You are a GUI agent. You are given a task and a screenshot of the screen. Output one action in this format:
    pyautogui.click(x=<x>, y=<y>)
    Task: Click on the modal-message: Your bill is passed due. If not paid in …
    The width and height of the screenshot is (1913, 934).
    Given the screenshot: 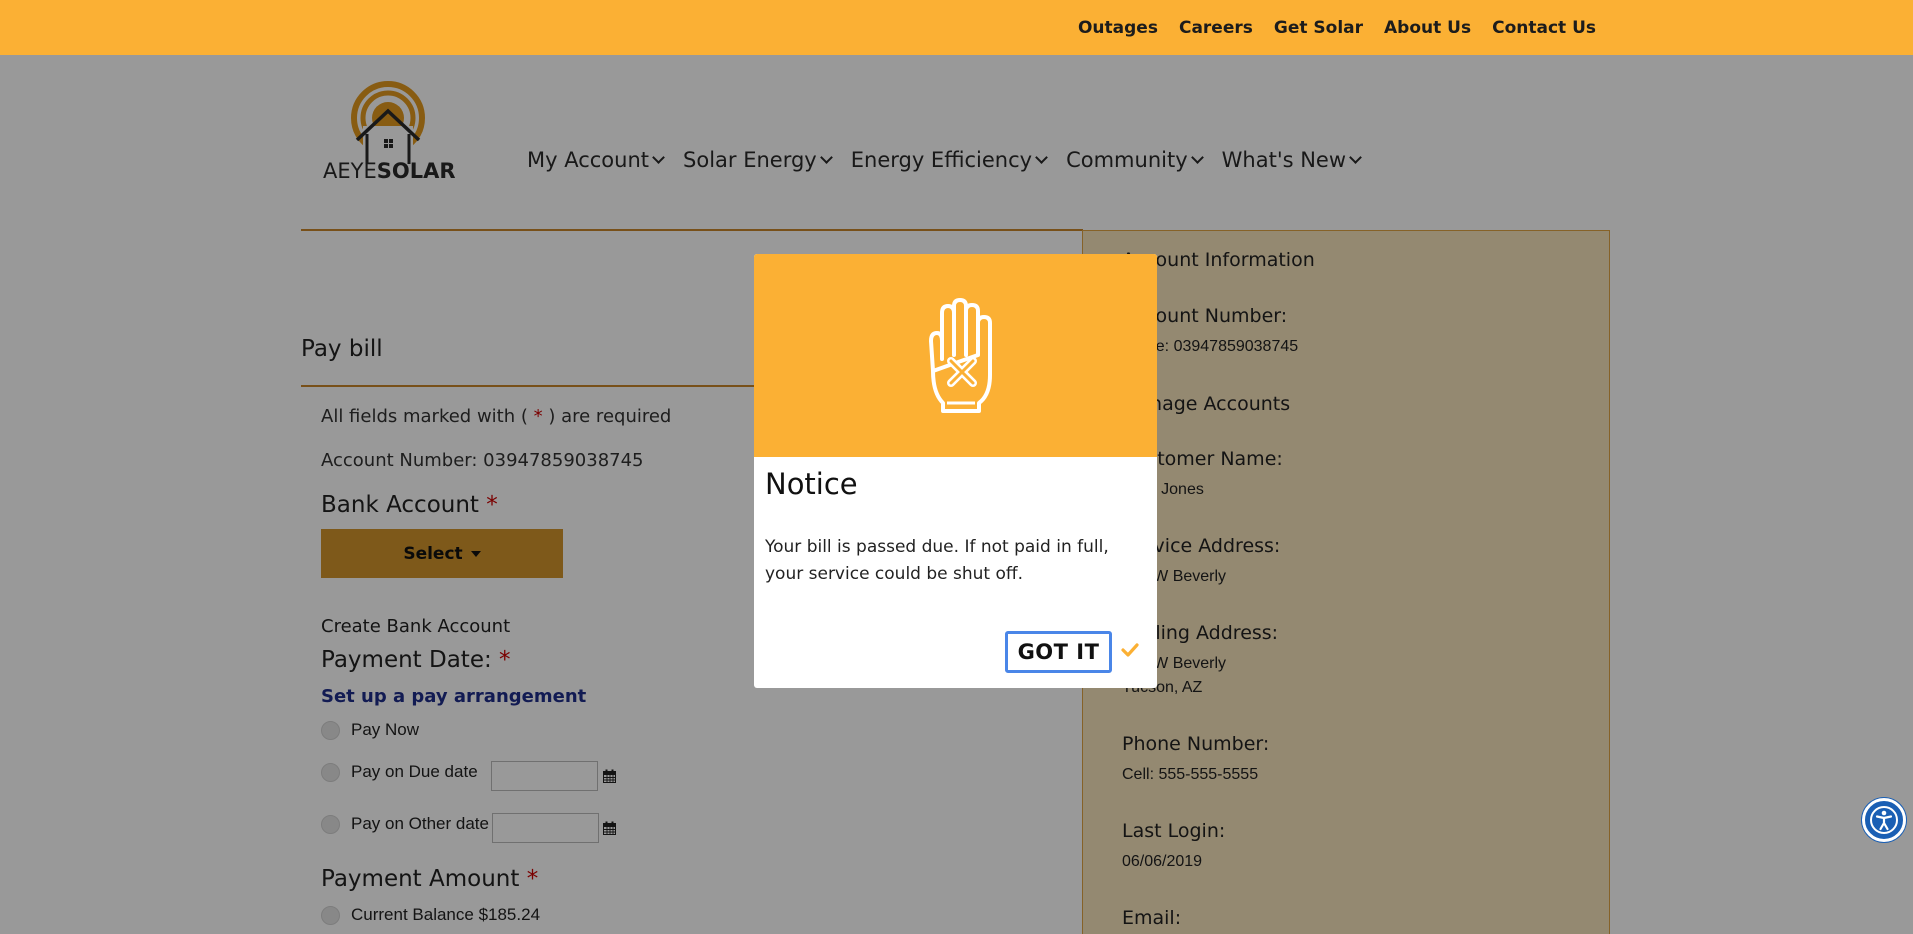 What is the action you would take?
    pyautogui.click(x=937, y=560)
    